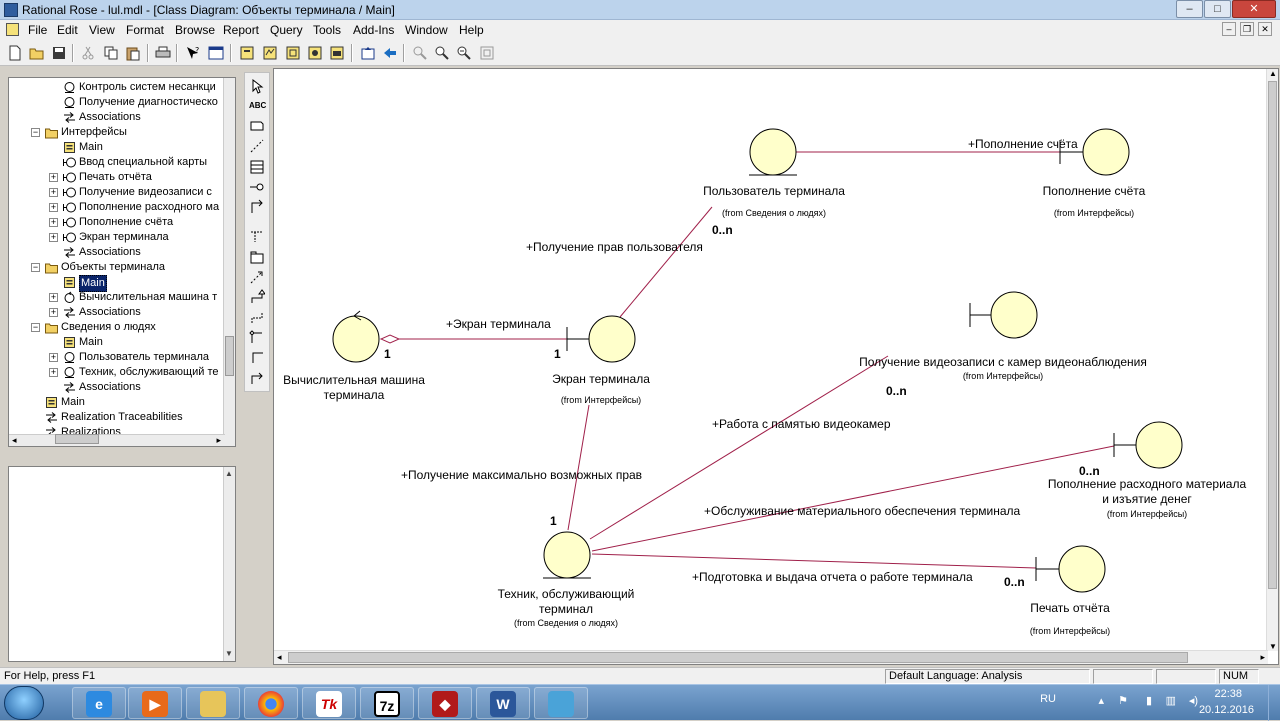 This screenshot has width=1280, height=721. I want to click on realize-tool-icon, so click(257, 317).